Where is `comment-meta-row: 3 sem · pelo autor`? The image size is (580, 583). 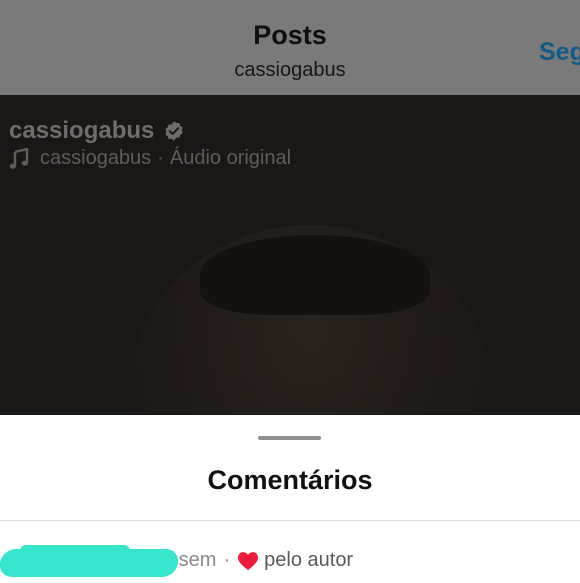
comment-meta-row: 3 sem · pelo autor is located at coordinates (290, 563).